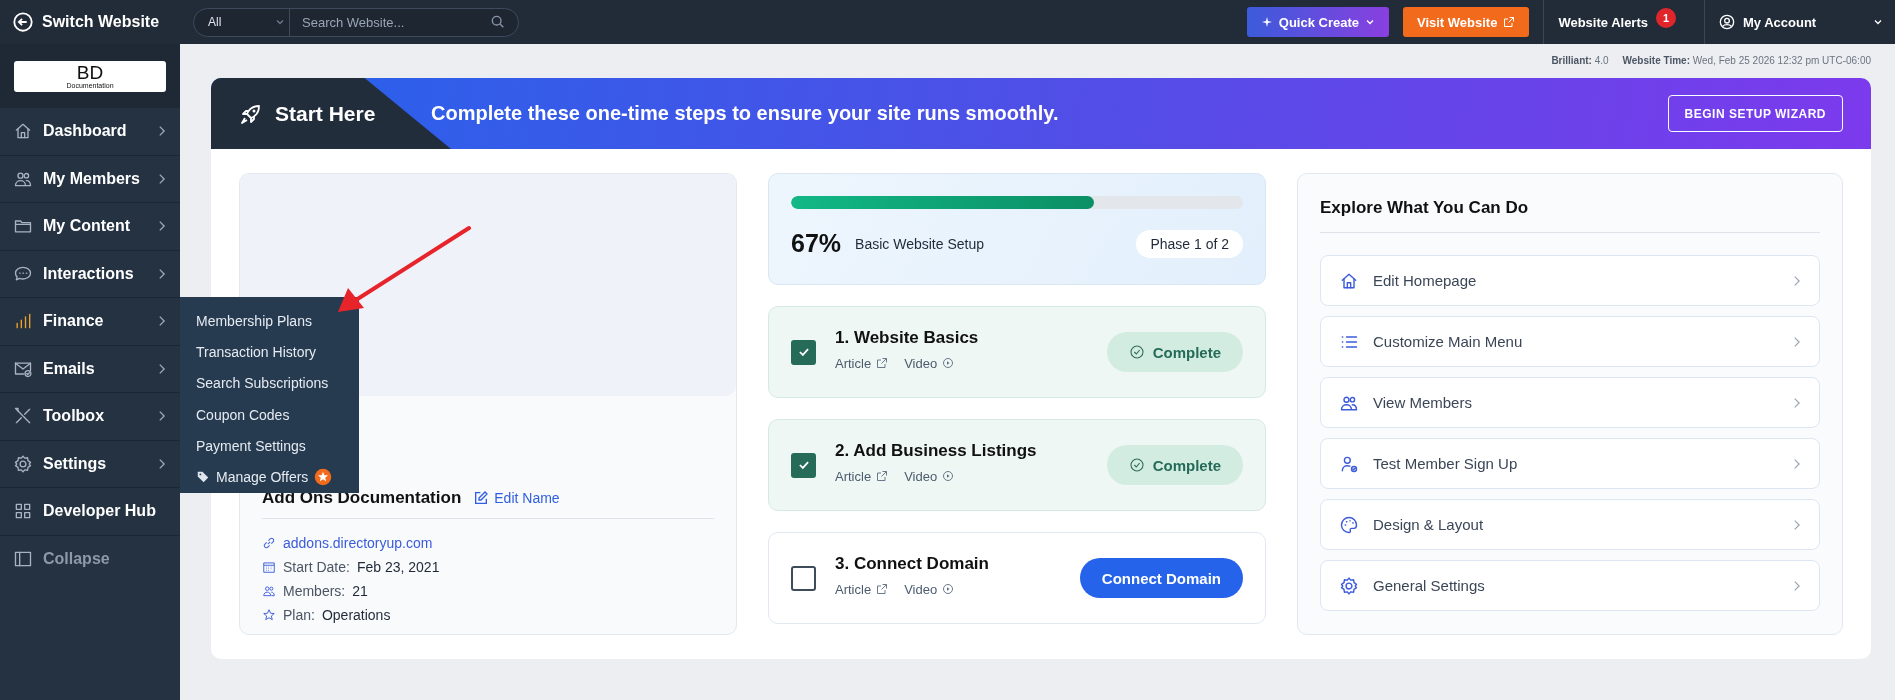 The width and height of the screenshot is (1895, 700). Describe the element at coordinates (1800, 22) in the screenshot. I see `my-account-button: My Account` at that location.